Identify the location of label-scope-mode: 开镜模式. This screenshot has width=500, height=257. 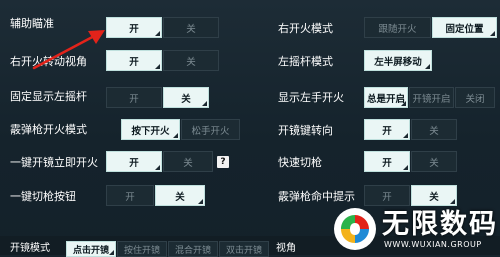
(30, 248).